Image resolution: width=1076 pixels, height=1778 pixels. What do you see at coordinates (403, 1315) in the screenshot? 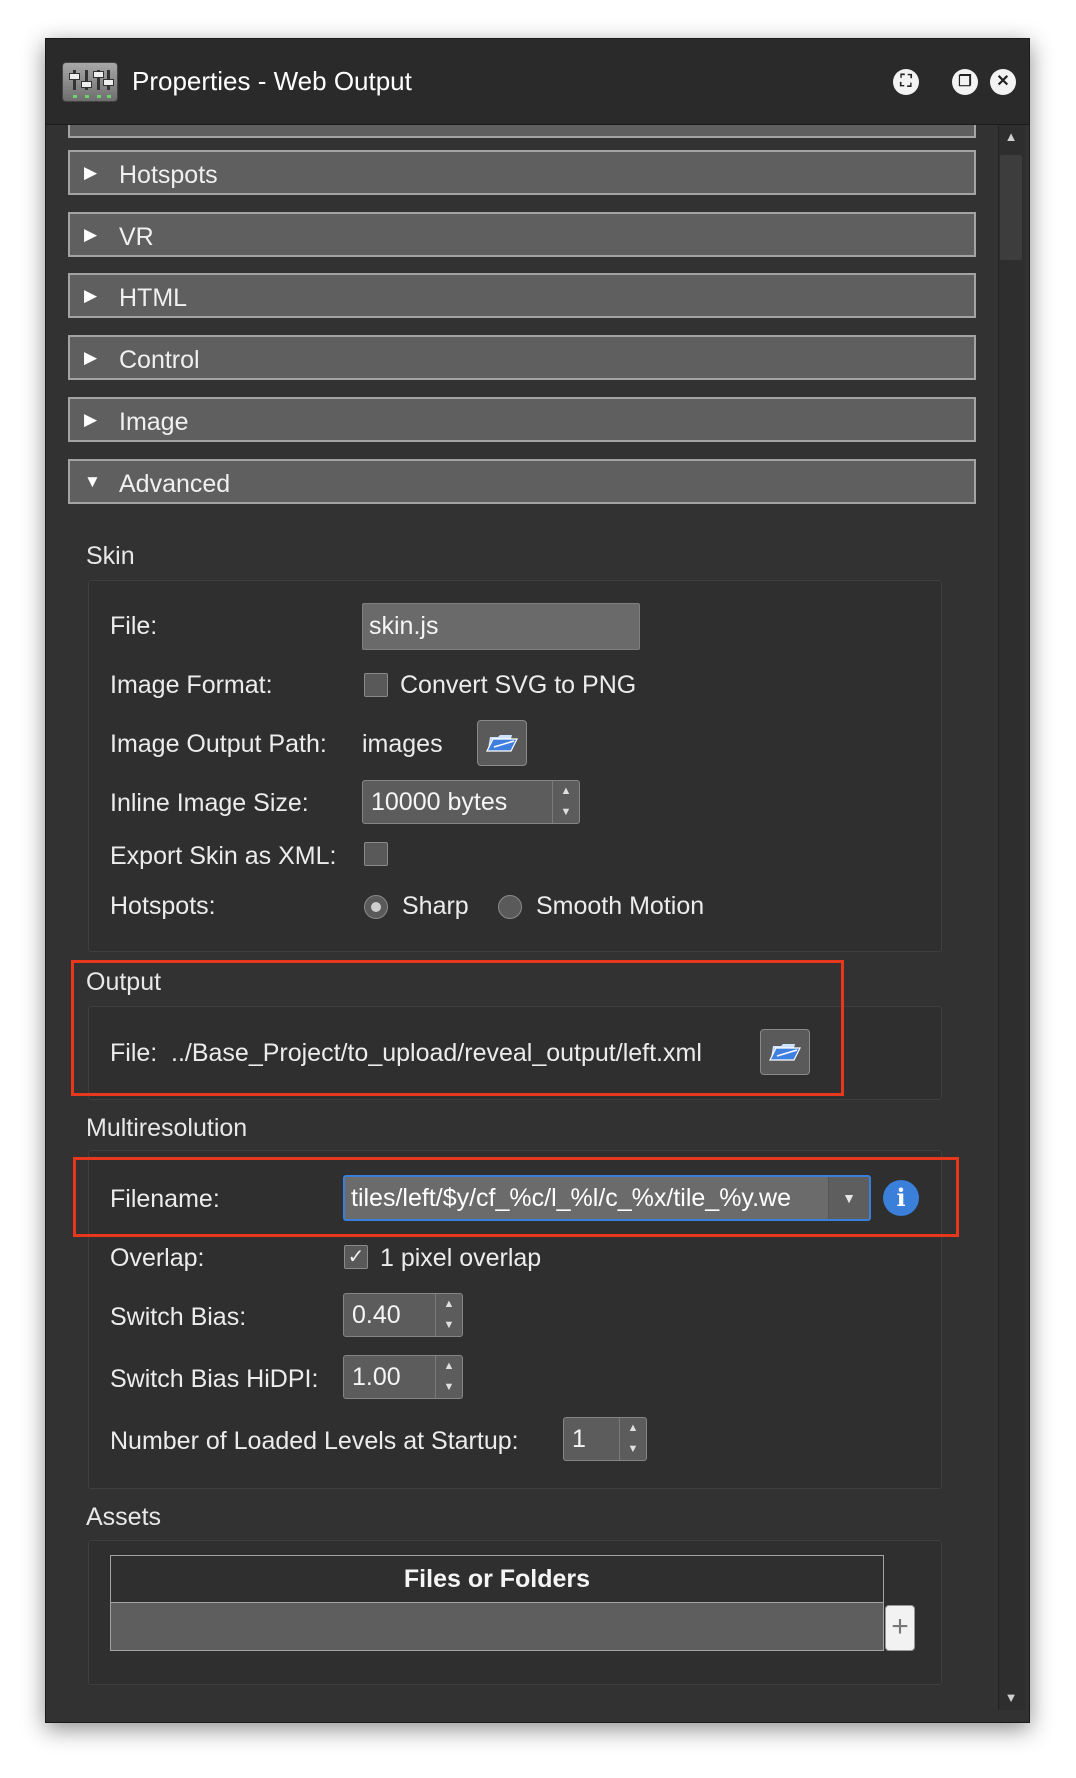
I see `switch-bias-spinbox: 0.40 ▲ ▼` at bounding box center [403, 1315].